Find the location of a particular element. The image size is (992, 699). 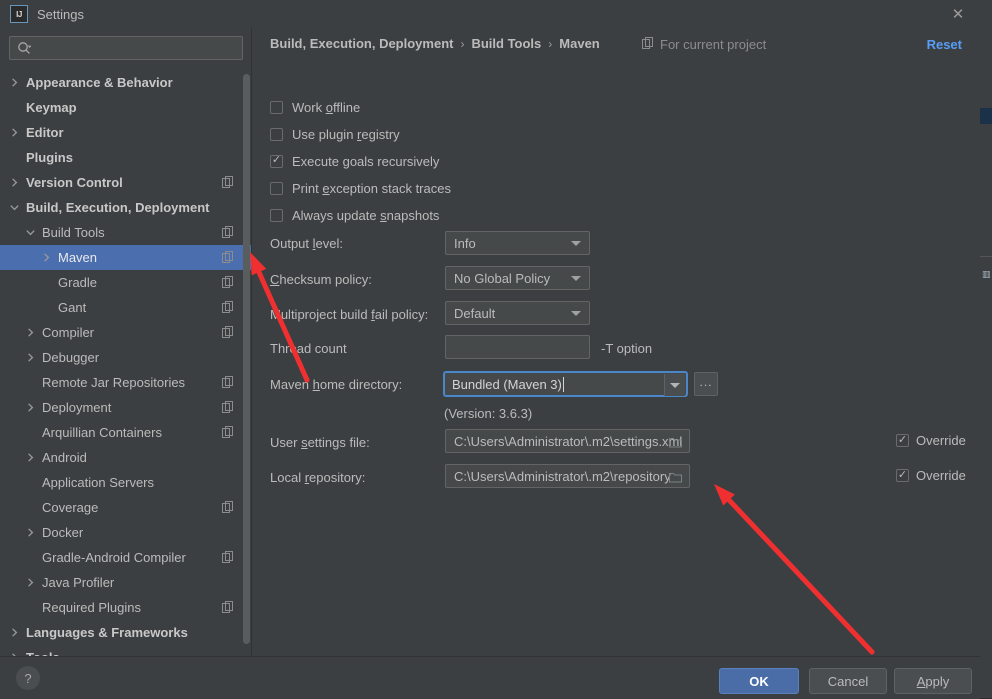

maven-home-directory-combo: Bundled (Maven 3) is located at coordinates (565, 384).